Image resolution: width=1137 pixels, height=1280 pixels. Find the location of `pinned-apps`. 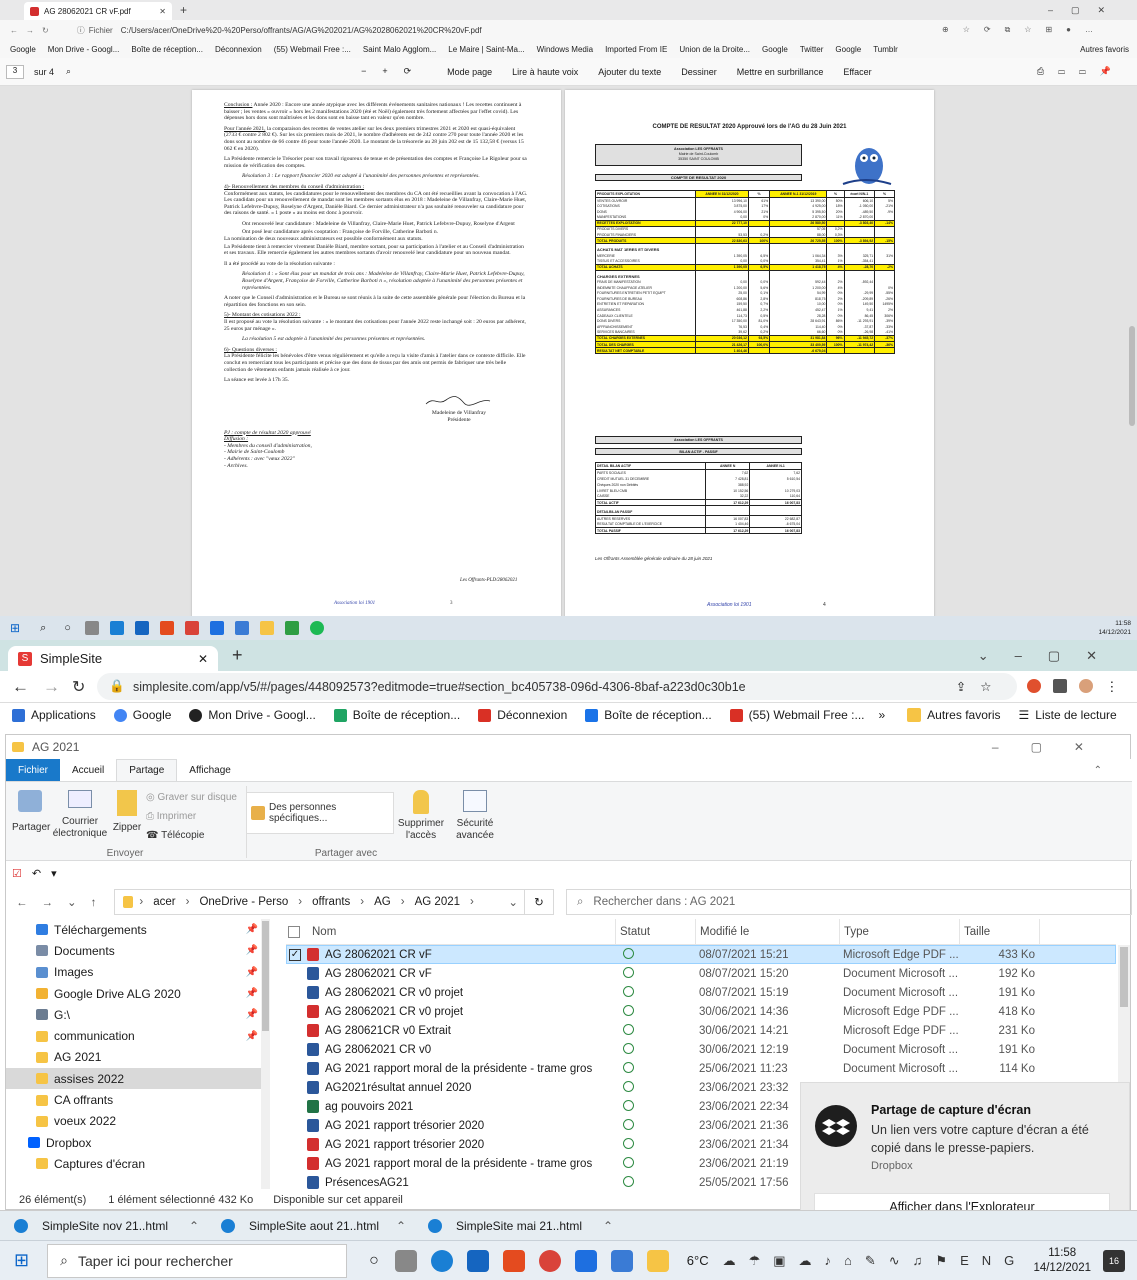

pinned-apps is located at coordinates (531, 1260).